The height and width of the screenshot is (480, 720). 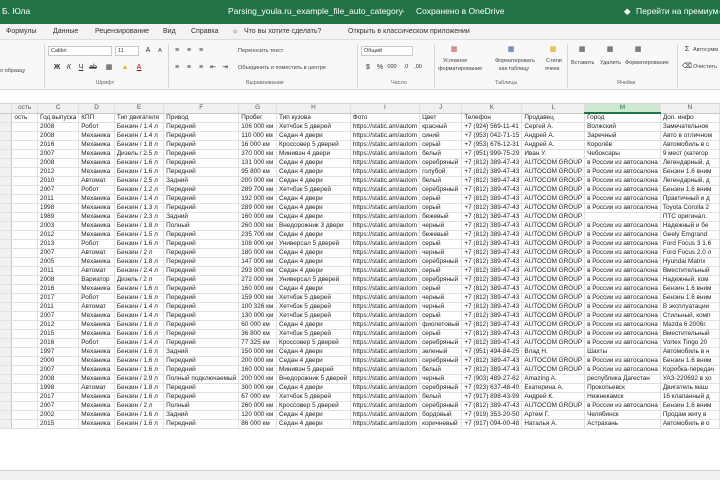 What do you see at coordinates (109, 67) in the screenshot?
I see `borders-icon: ▦` at bounding box center [109, 67].